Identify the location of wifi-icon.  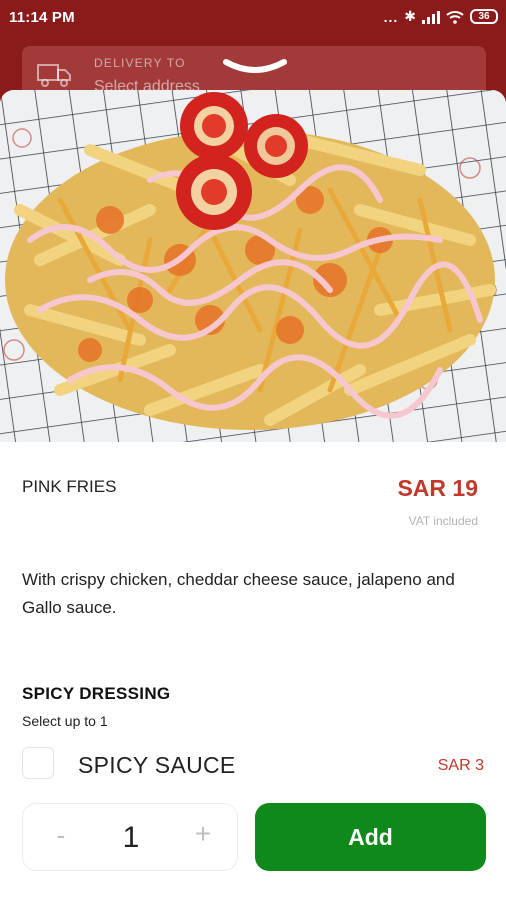
(455, 17).